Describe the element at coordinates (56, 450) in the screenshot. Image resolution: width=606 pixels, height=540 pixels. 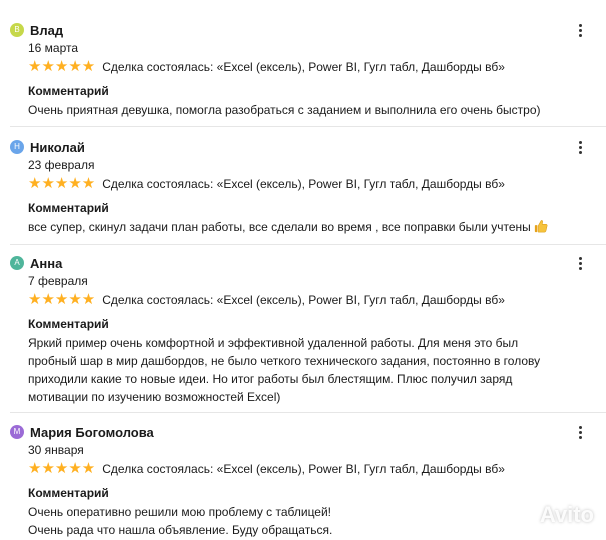
I see `review-date: 30 января` at that location.